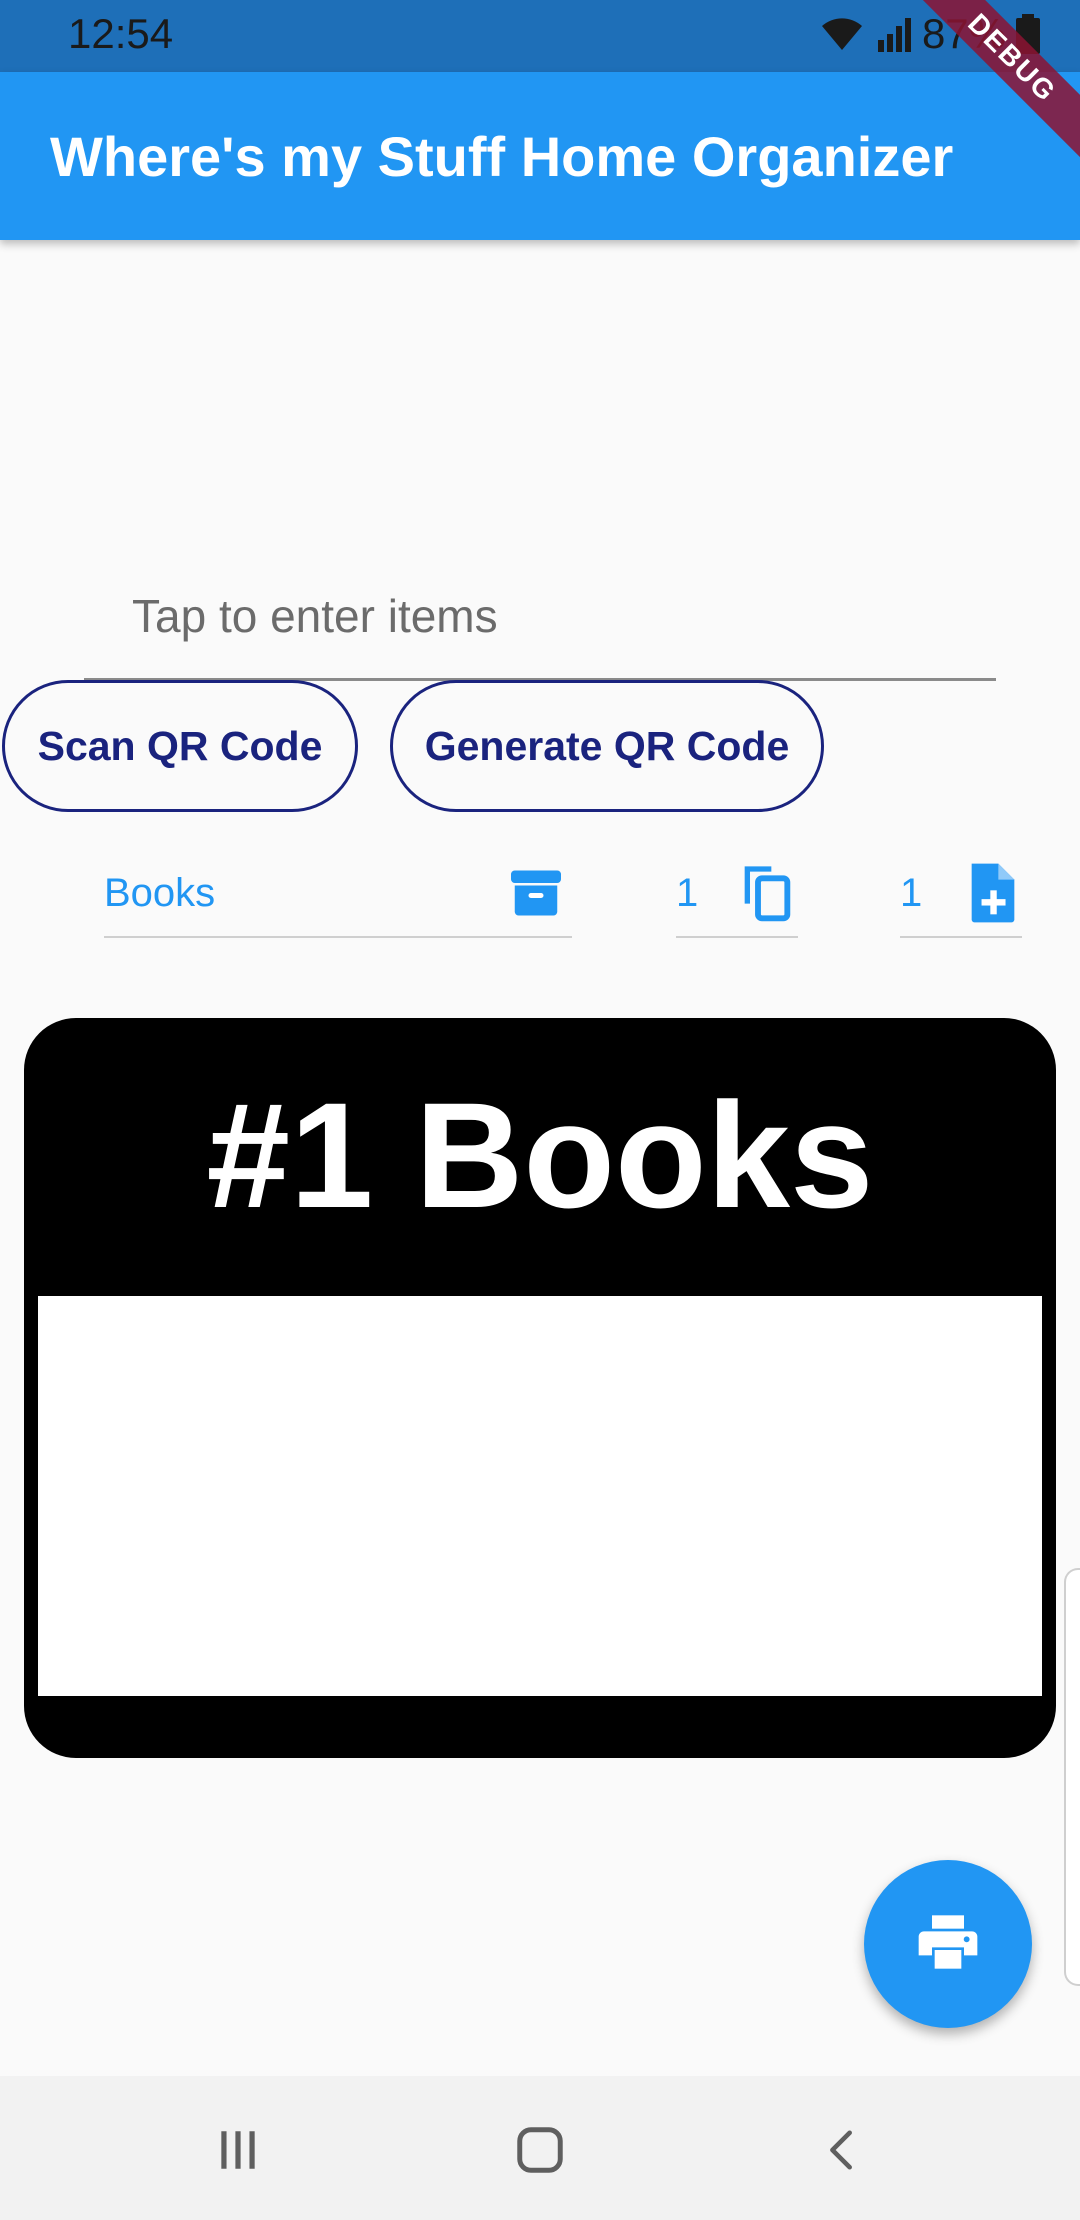  Describe the element at coordinates (540, 36) in the screenshot. I see `status-bar: 12:54 87%` at that location.